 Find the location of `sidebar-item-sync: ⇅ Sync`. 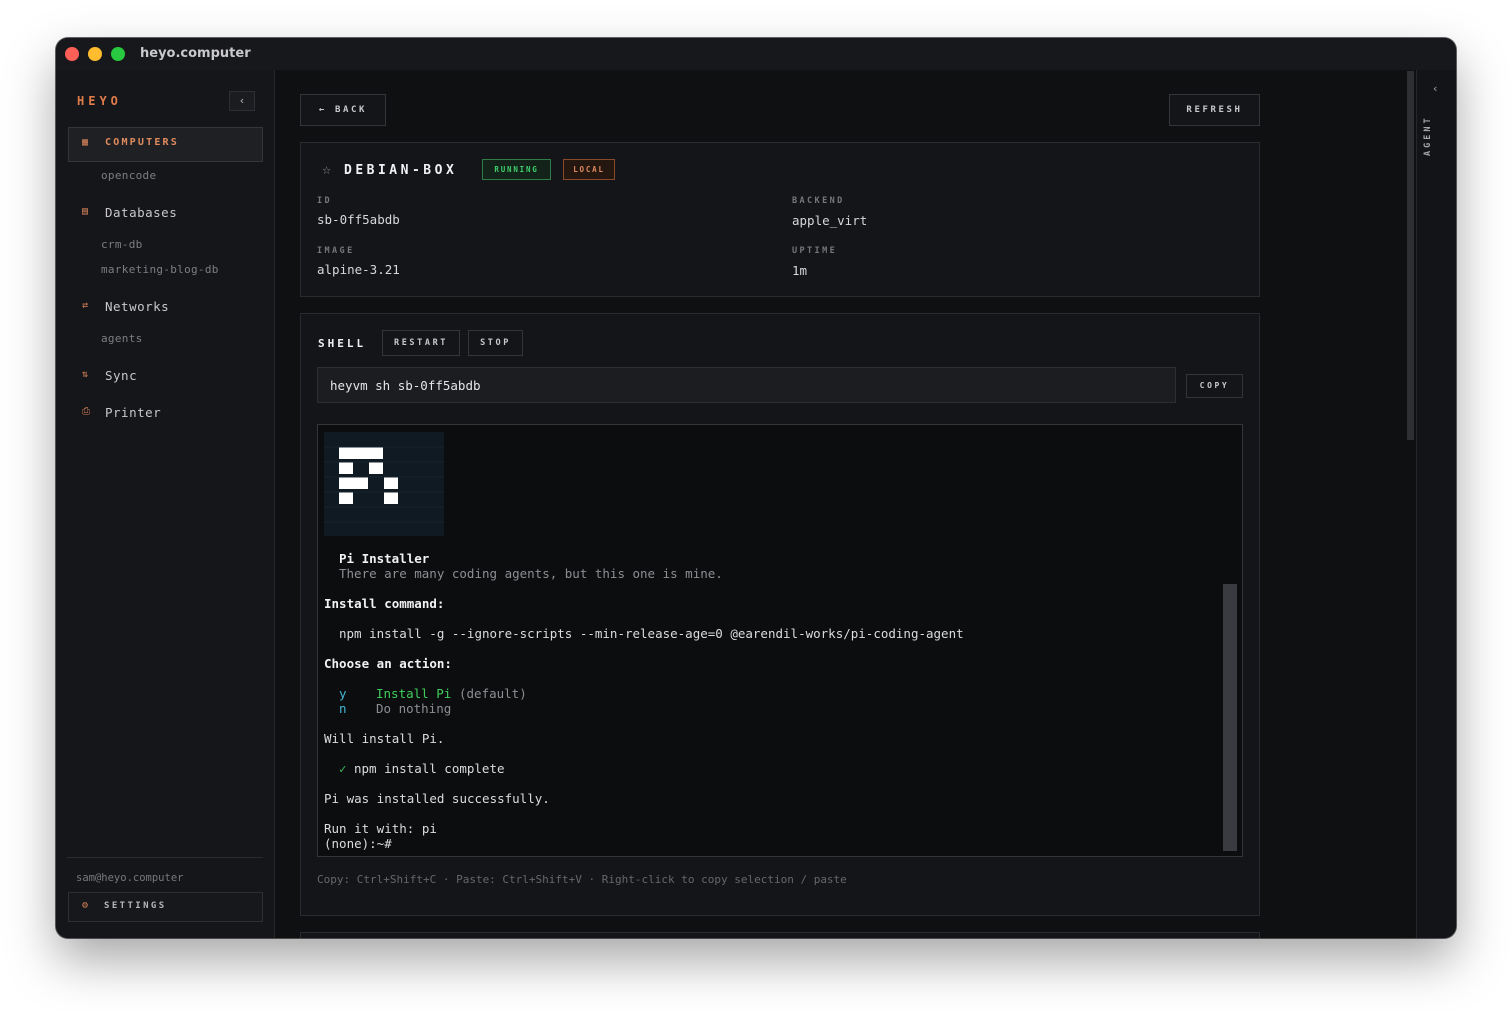

sidebar-item-sync: ⇅ Sync is located at coordinates (165, 377).